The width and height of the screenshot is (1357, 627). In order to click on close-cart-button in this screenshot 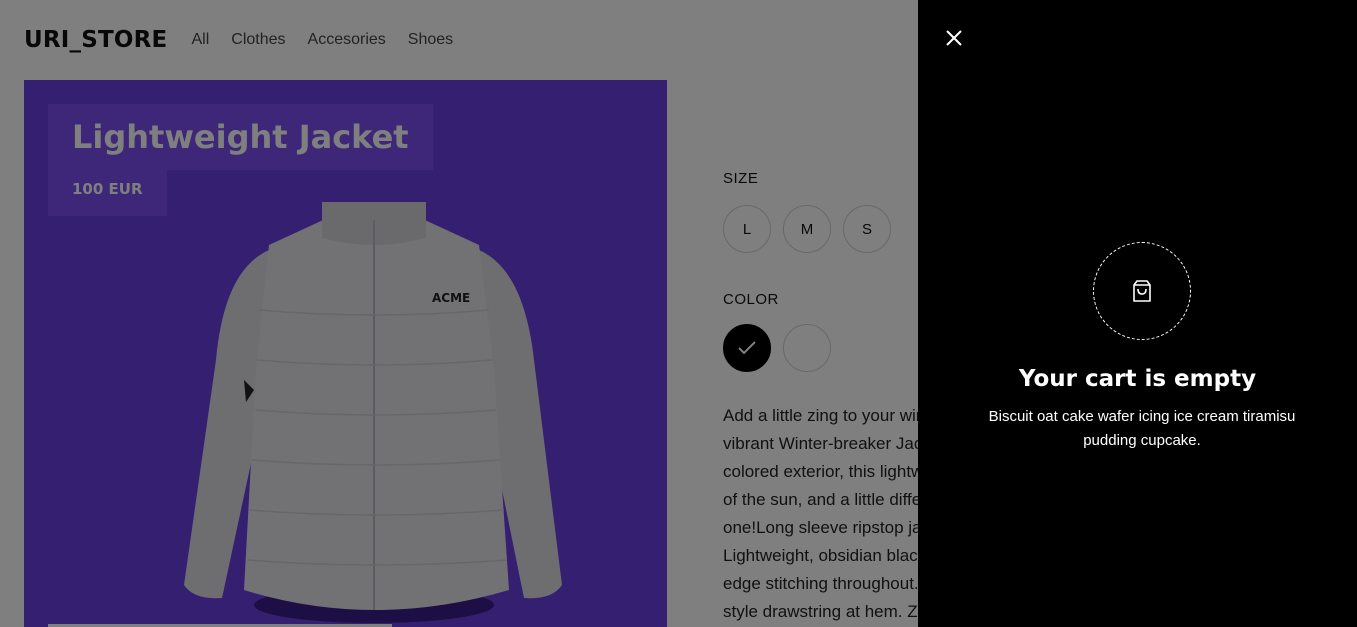, I will do `click(954, 38)`.